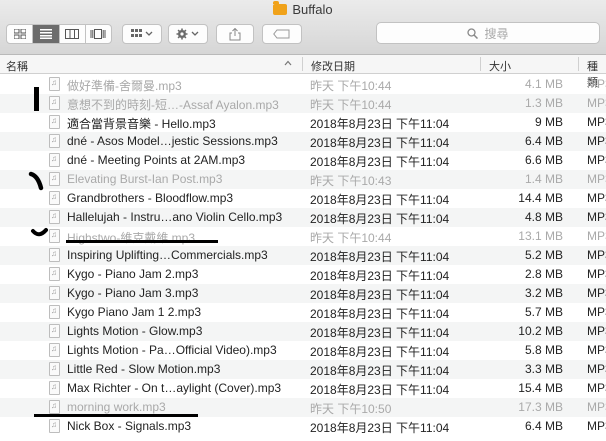 The height and width of the screenshot is (441, 606). What do you see at coordinates (133, 274) in the screenshot?
I see `file-name: Kygo - Piano Jam 2.mp3` at bounding box center [133, 274].